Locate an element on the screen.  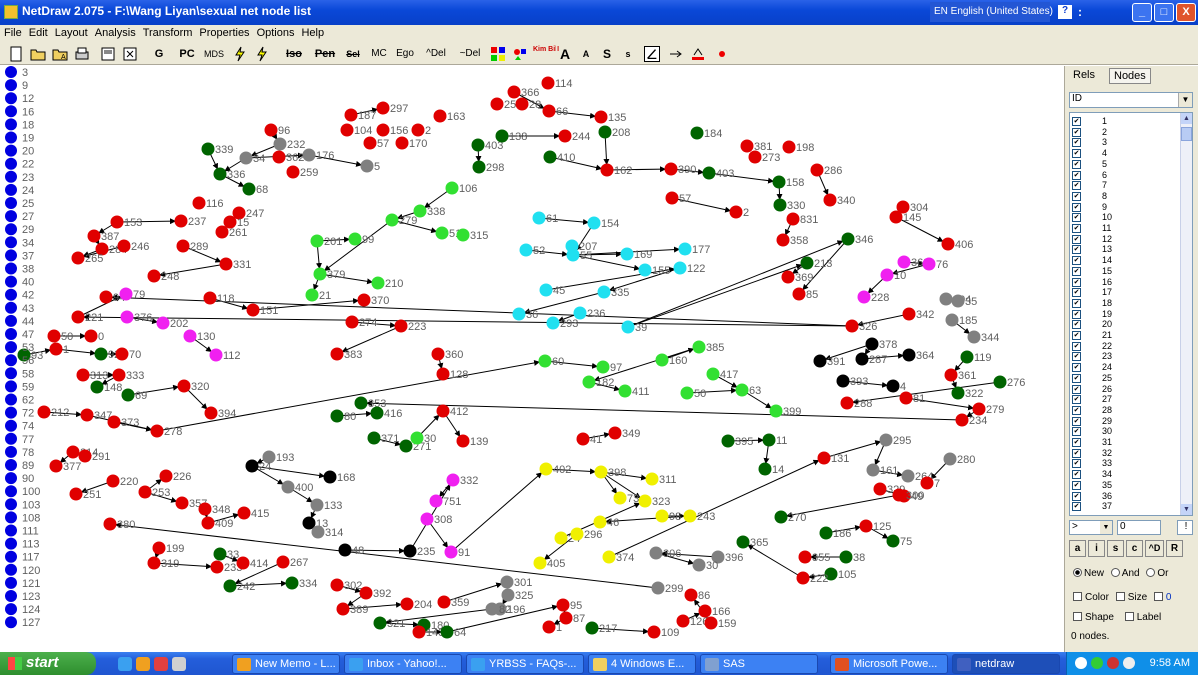
new-file-icon is located at coordinates (16, 54).